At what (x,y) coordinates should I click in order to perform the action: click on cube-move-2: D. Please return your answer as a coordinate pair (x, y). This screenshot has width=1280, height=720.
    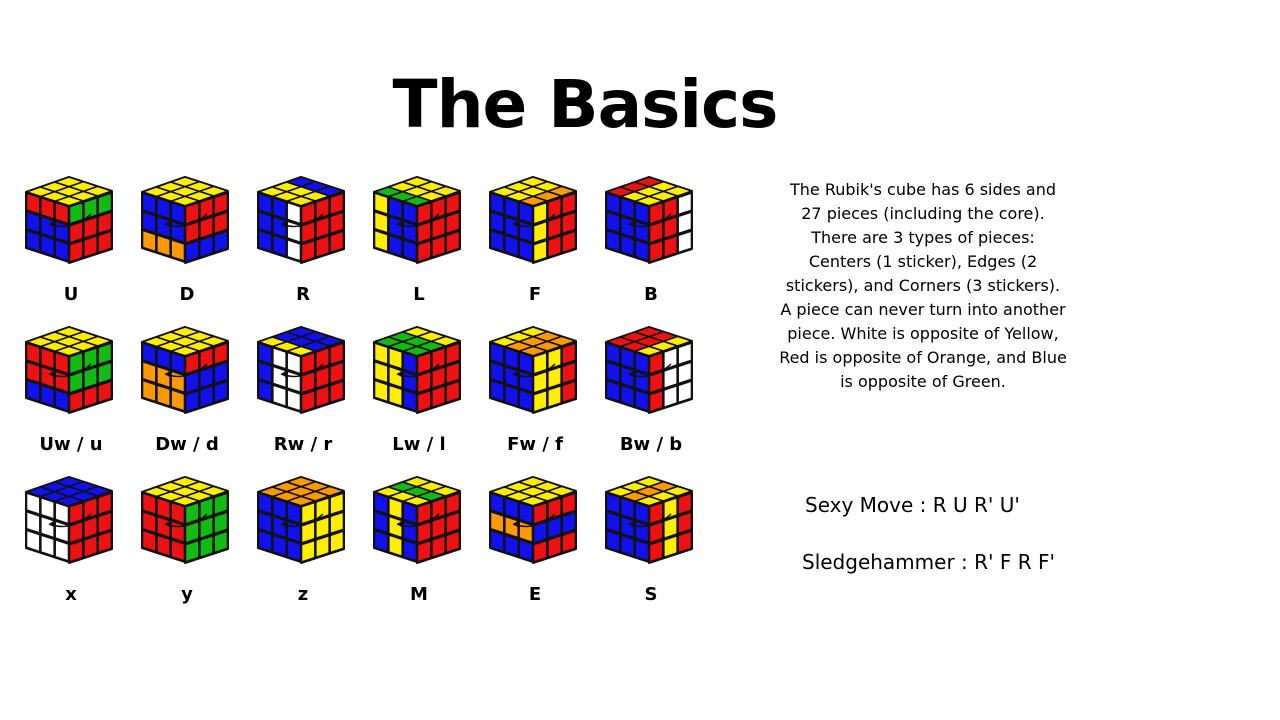
    Looking at the image, I should click on (187, 238).